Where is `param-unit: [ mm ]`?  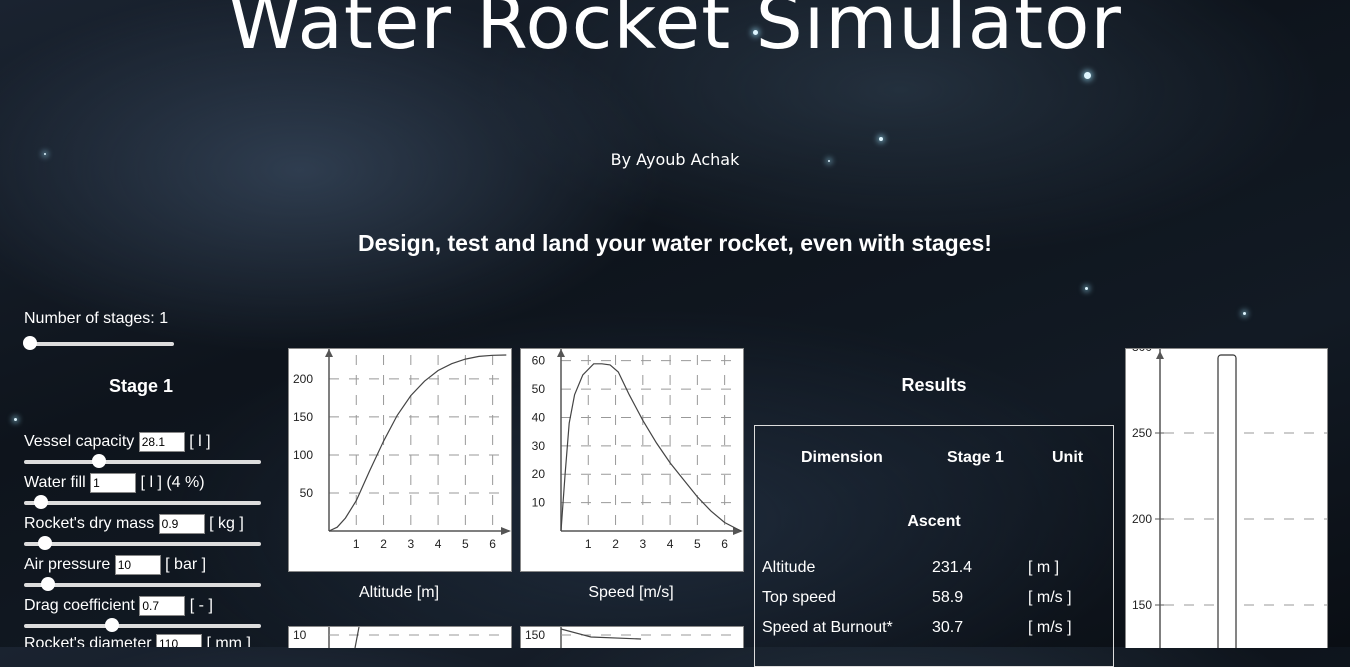 param-unit: [ mm ] is located at coordinates (228, 641).